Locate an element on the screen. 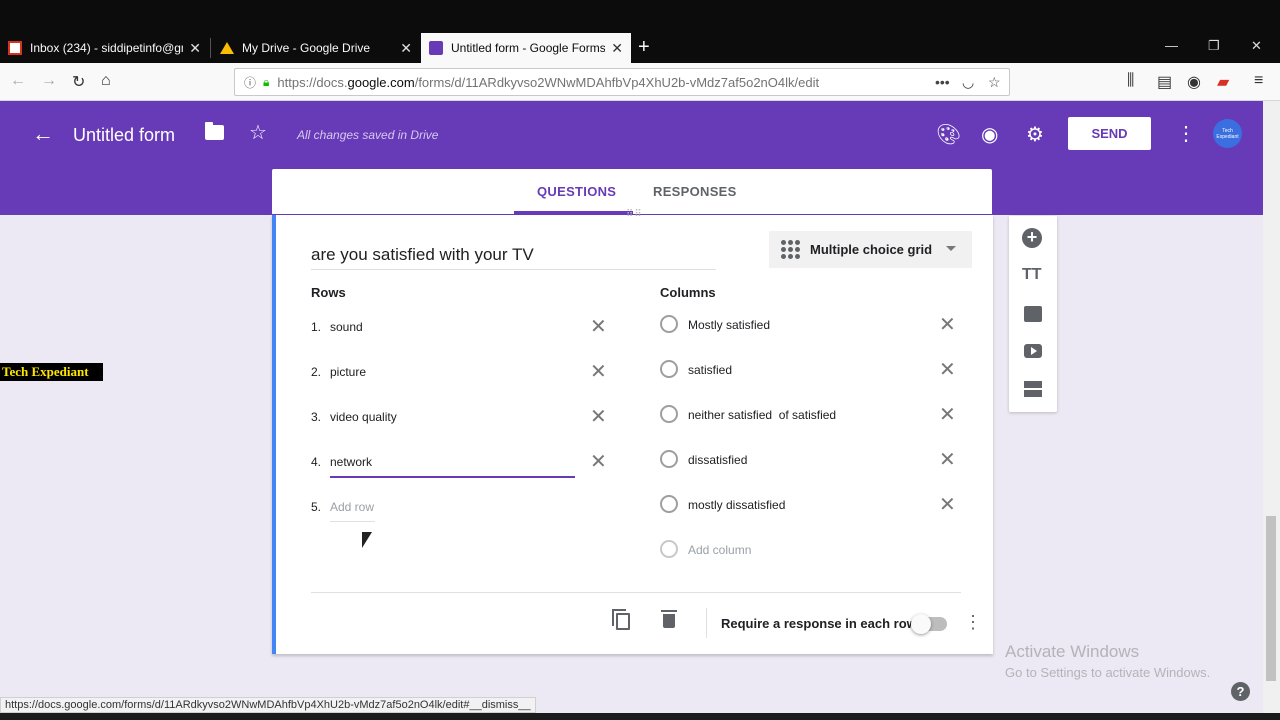  send-button: SEND is located at coordinates (1109, 133).